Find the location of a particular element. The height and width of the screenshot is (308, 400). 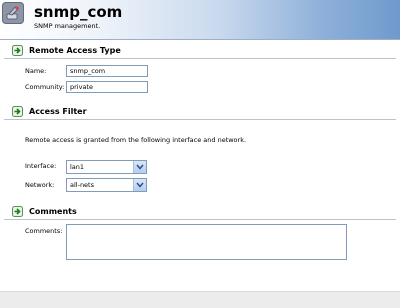

section-heading-remote-access: Remote Access Type is located at coordinates (75, 50).